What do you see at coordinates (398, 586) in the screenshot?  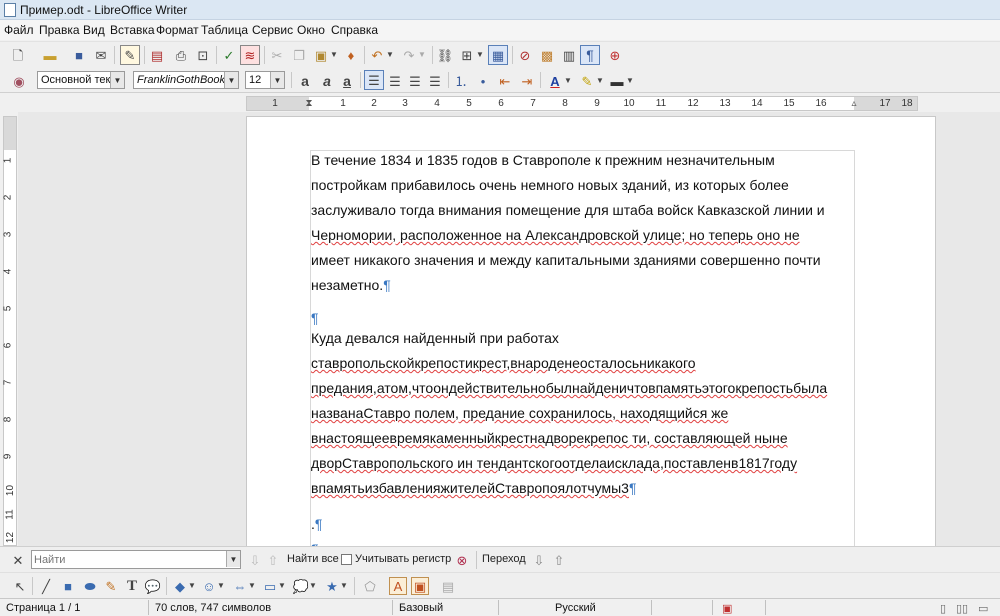 I see `fontwork-gallery-icon: A` at bounding box center [398, 586].